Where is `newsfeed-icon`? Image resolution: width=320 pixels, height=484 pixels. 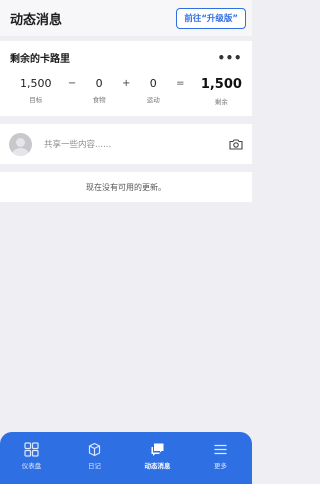
newsfeed-icon is located at coordinates (157, 449).